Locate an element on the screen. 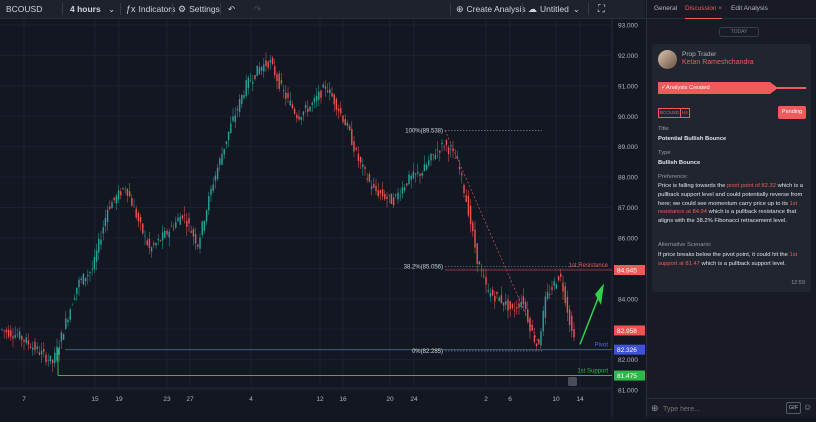 This screenshot has width=816, height=422. undo-icon: ↶ is located at coordinates (232, 8).